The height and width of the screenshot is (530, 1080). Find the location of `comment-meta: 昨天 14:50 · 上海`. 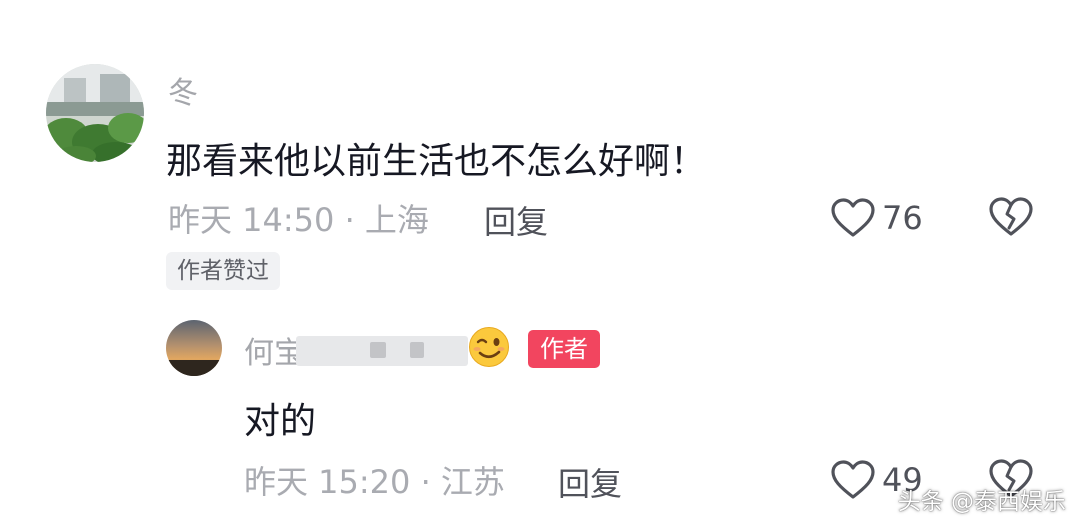

comment-meta: 昨天 14:50 · 上海 is located at coordinates (298, 218).